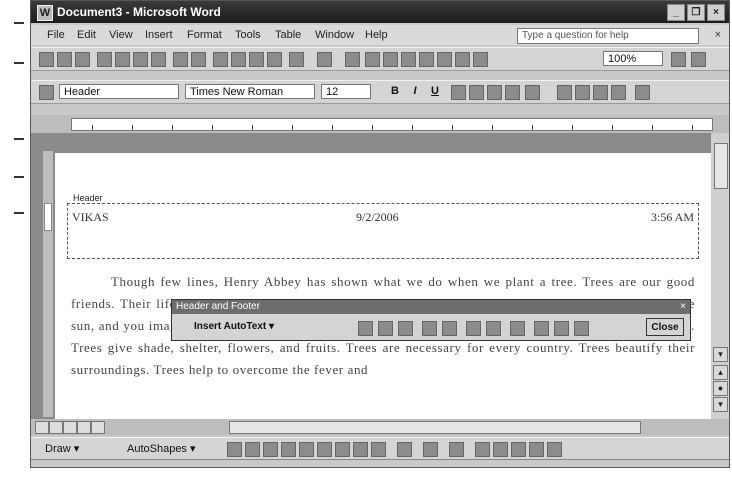 The height and width of the screenshot is (482, 732). Describe the element at coordinates (84, 427) in the screenshot. I see `outline-view-icon` at that location.